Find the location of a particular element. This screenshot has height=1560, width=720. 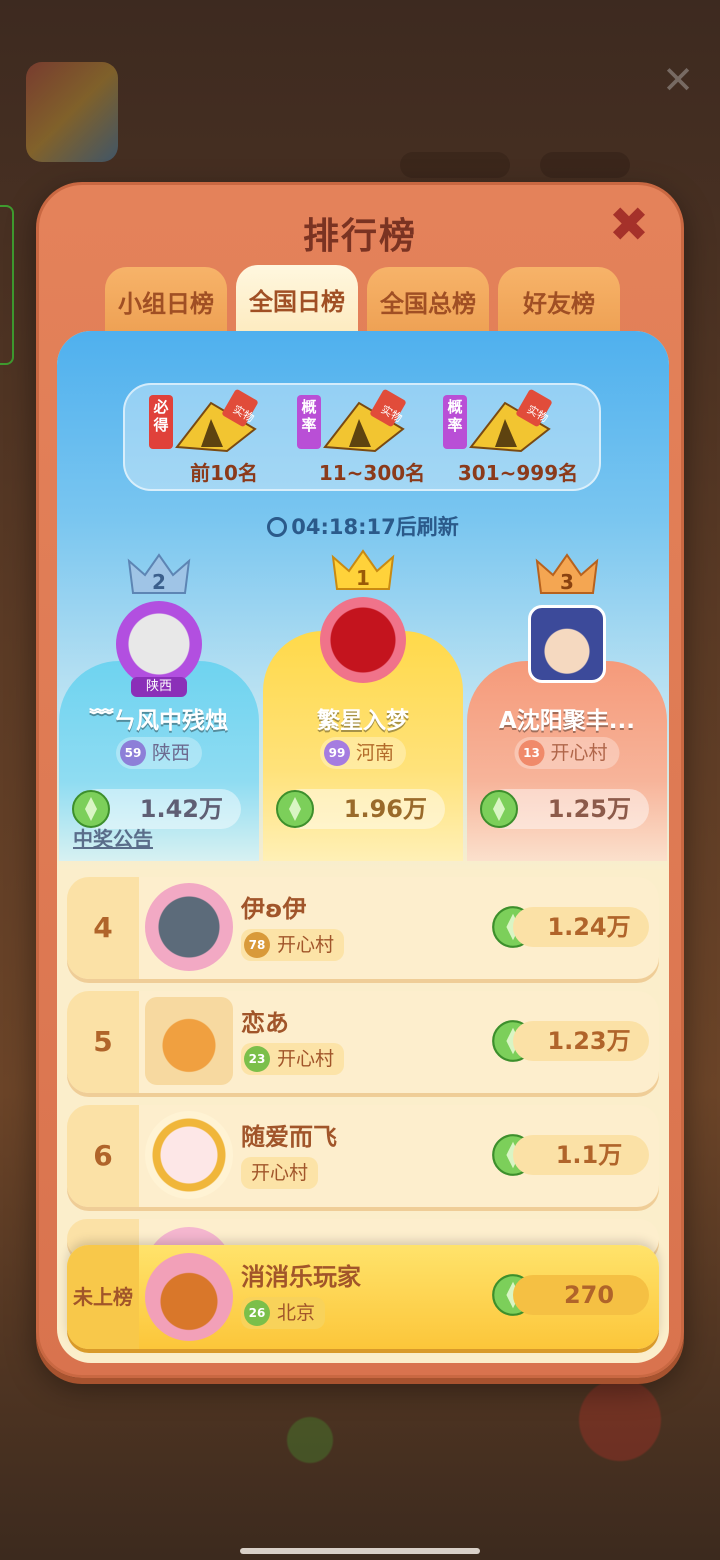

modal-title: 排行榜 is located at coordinates (359, 236).